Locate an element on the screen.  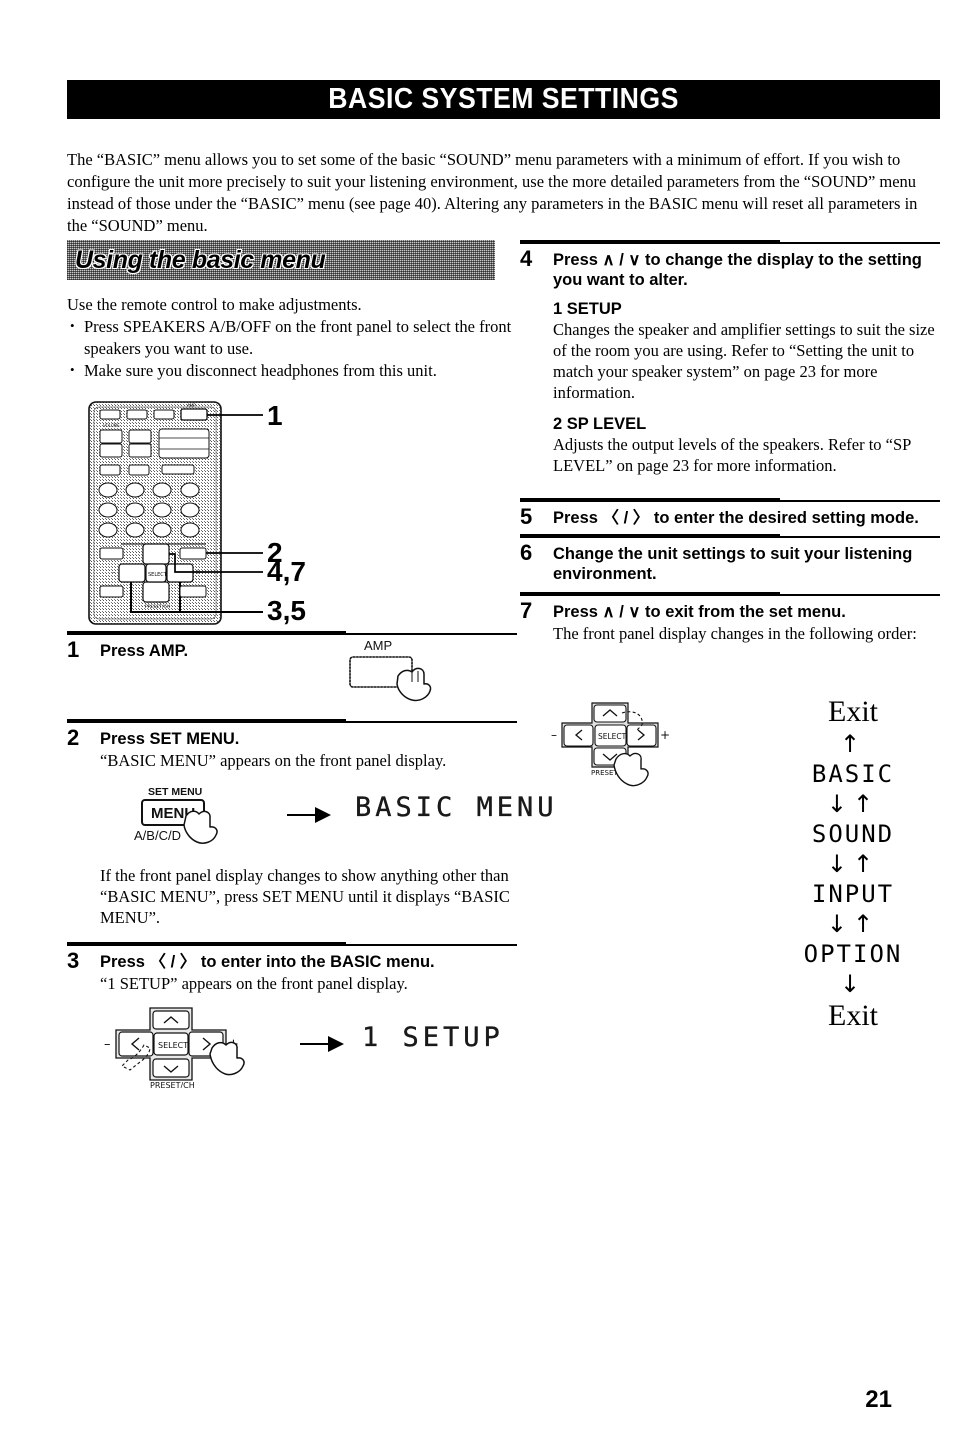
flow-item-sound: SOUND is located at coordinates (853, 834).